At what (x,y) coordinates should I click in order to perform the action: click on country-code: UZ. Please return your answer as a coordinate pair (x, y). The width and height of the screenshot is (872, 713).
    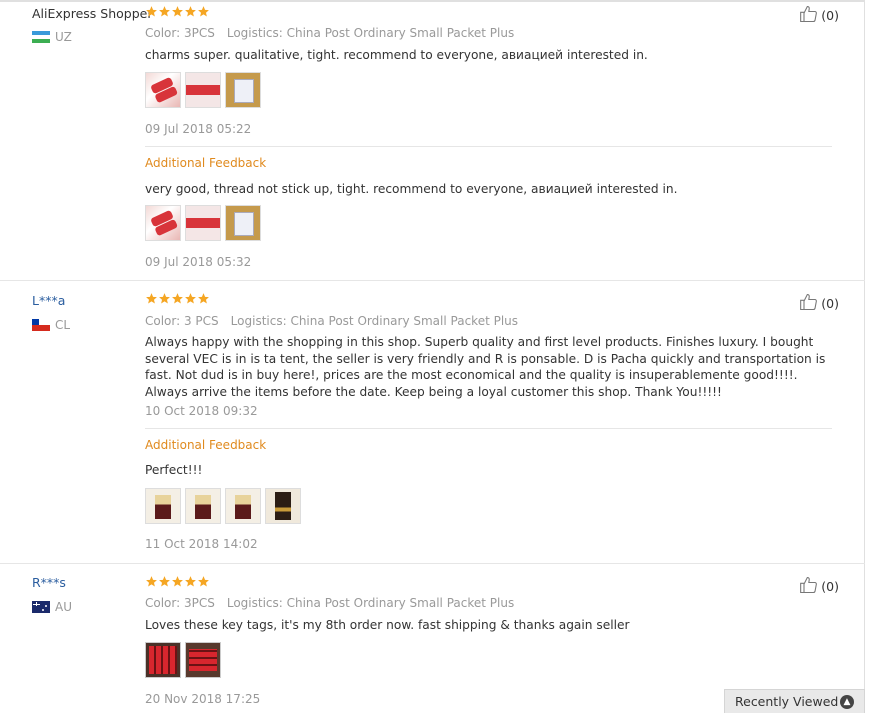
    Looking at the image, I should click on (63, 37).